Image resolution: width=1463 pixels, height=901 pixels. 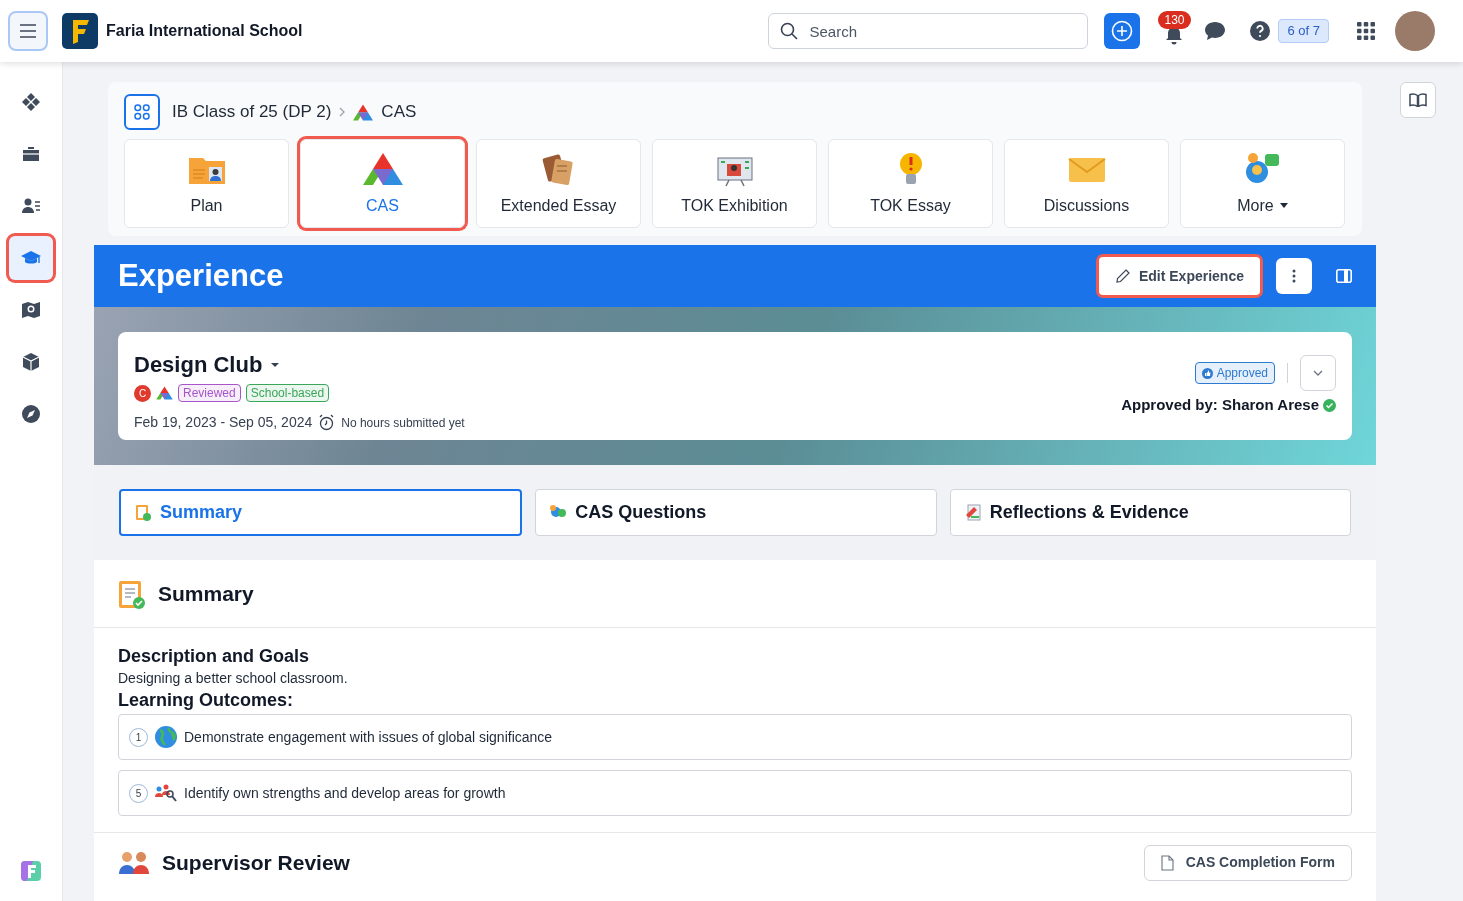 I want to click on edit-button: Edit Experience, so click(x=1179, y=276).